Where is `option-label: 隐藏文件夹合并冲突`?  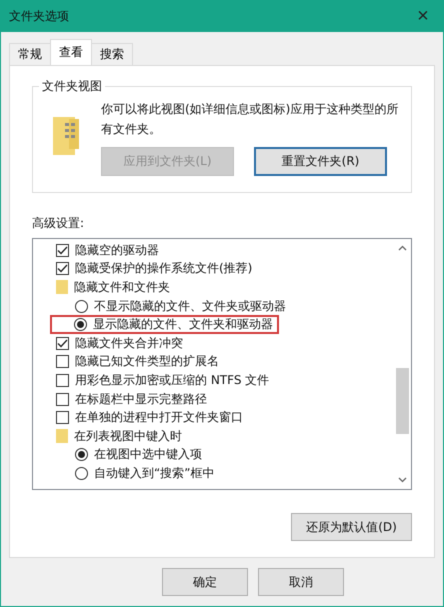
option-label: 隐藏文件夹合并冲突 is located at coordinates (129, 343).